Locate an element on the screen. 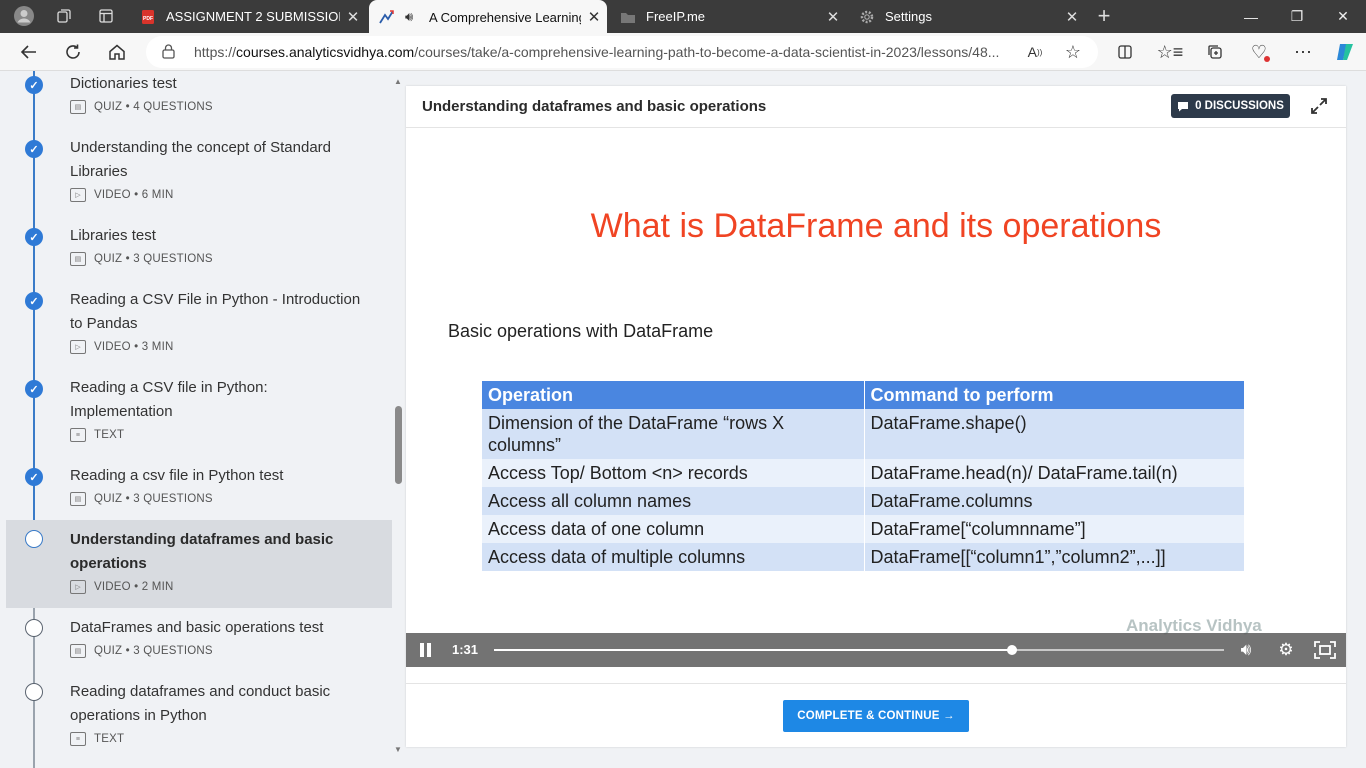  chat-icon is located at coordinates (1183, 106).